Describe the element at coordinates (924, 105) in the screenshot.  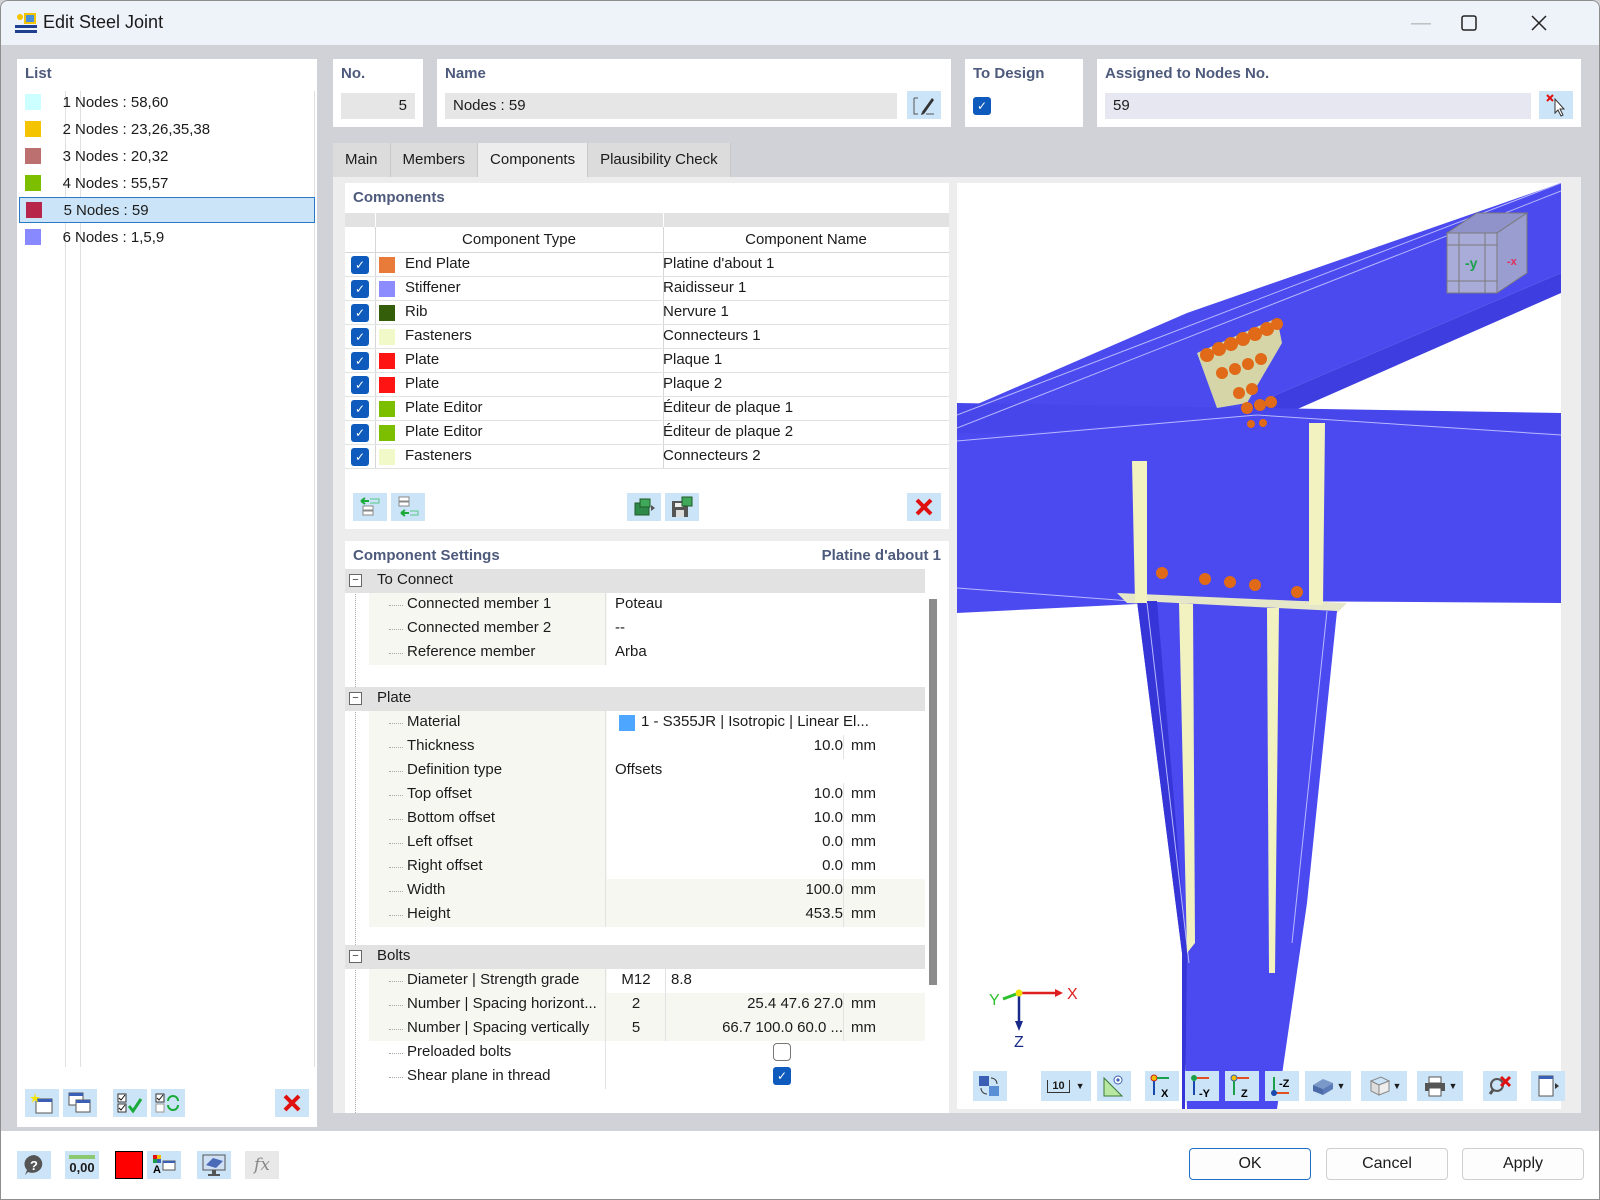
I see `edit-name-button` at that location.